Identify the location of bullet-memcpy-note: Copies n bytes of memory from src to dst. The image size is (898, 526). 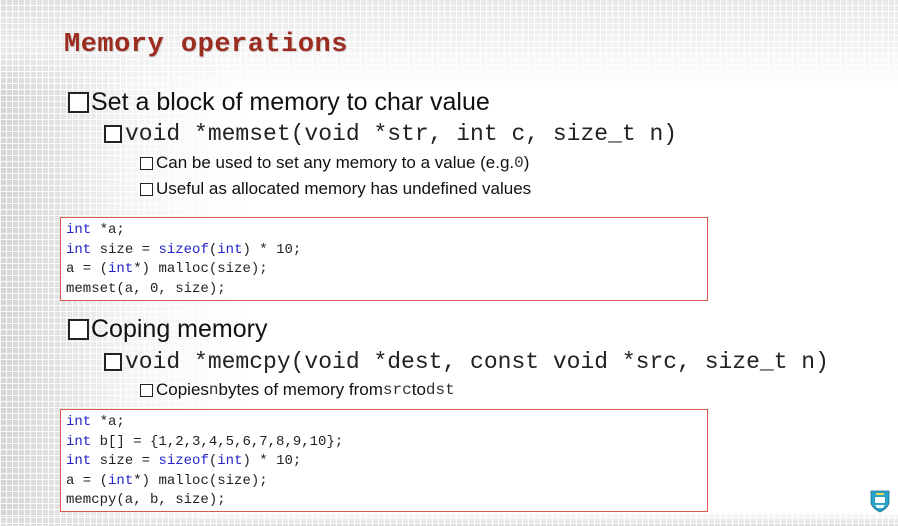
(297, 390).